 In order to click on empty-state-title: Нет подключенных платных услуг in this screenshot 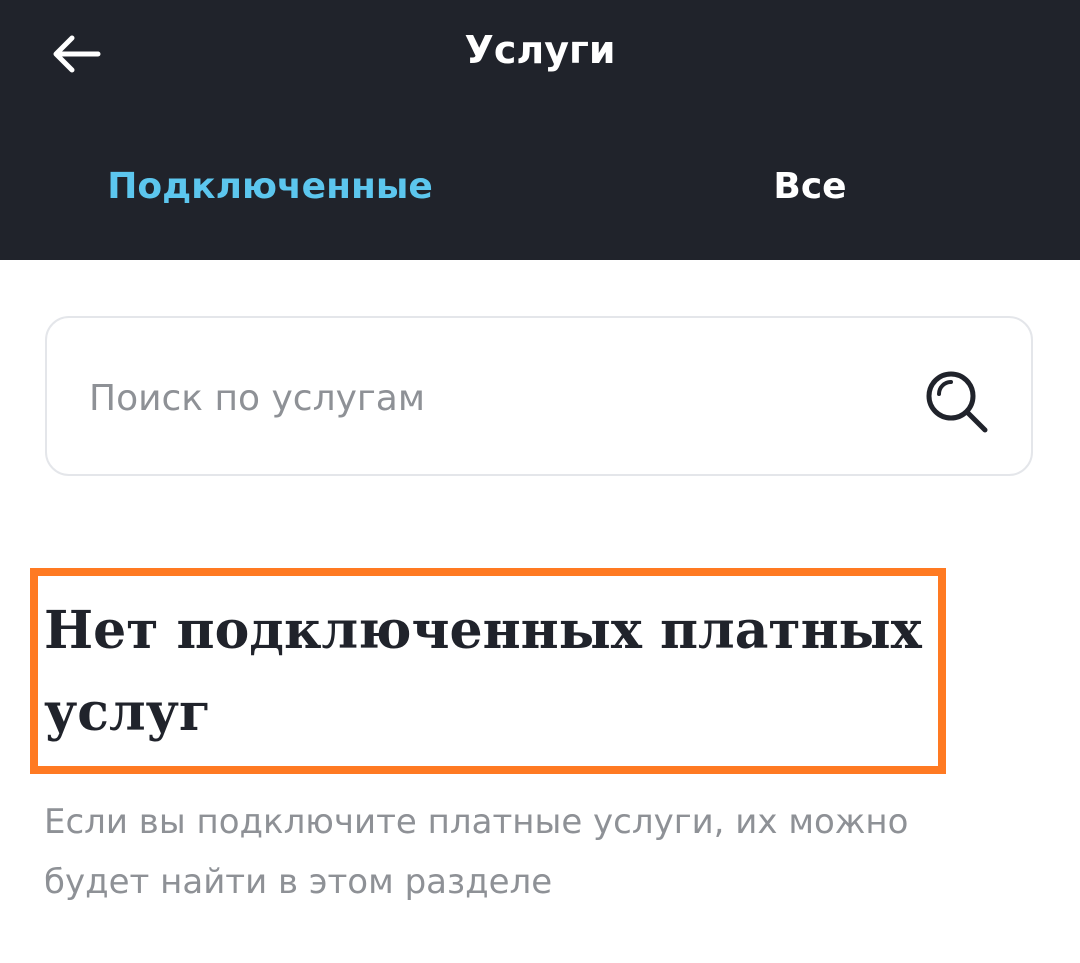, I will do `click(483, 671)`.